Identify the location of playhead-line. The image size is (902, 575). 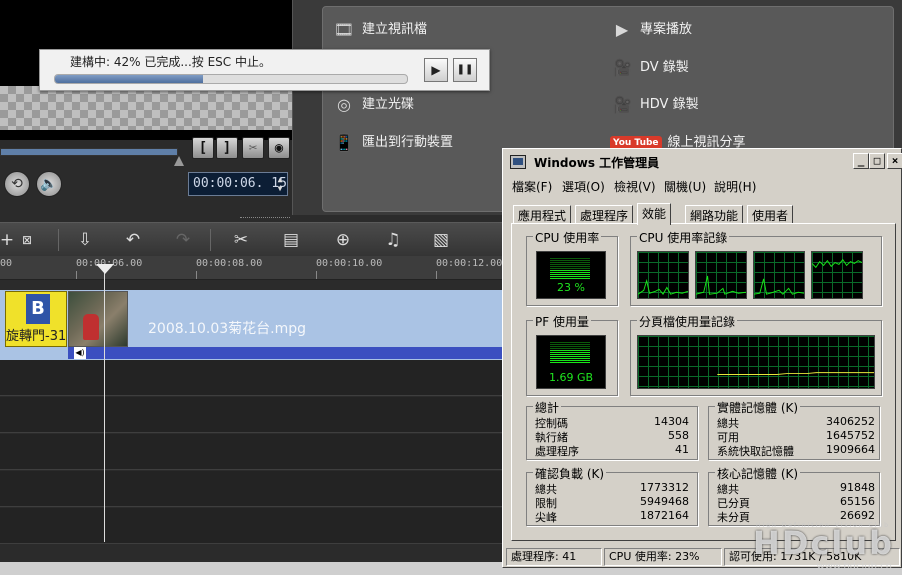
(104, 407).